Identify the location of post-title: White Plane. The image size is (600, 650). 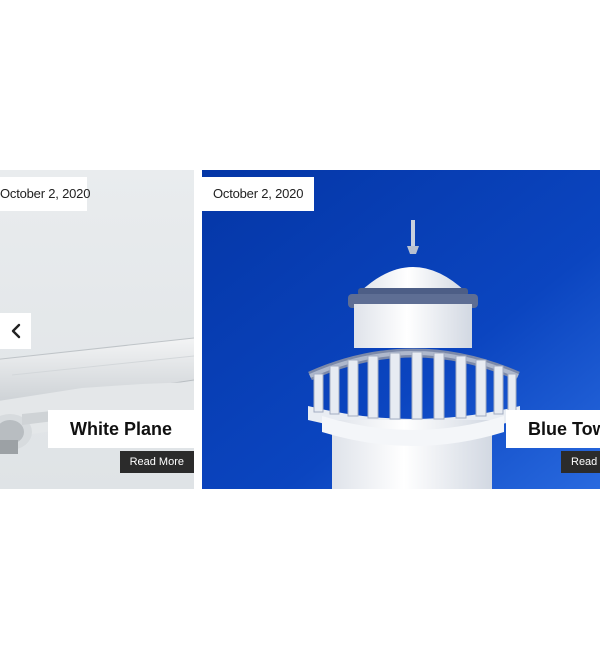
(120, 429).